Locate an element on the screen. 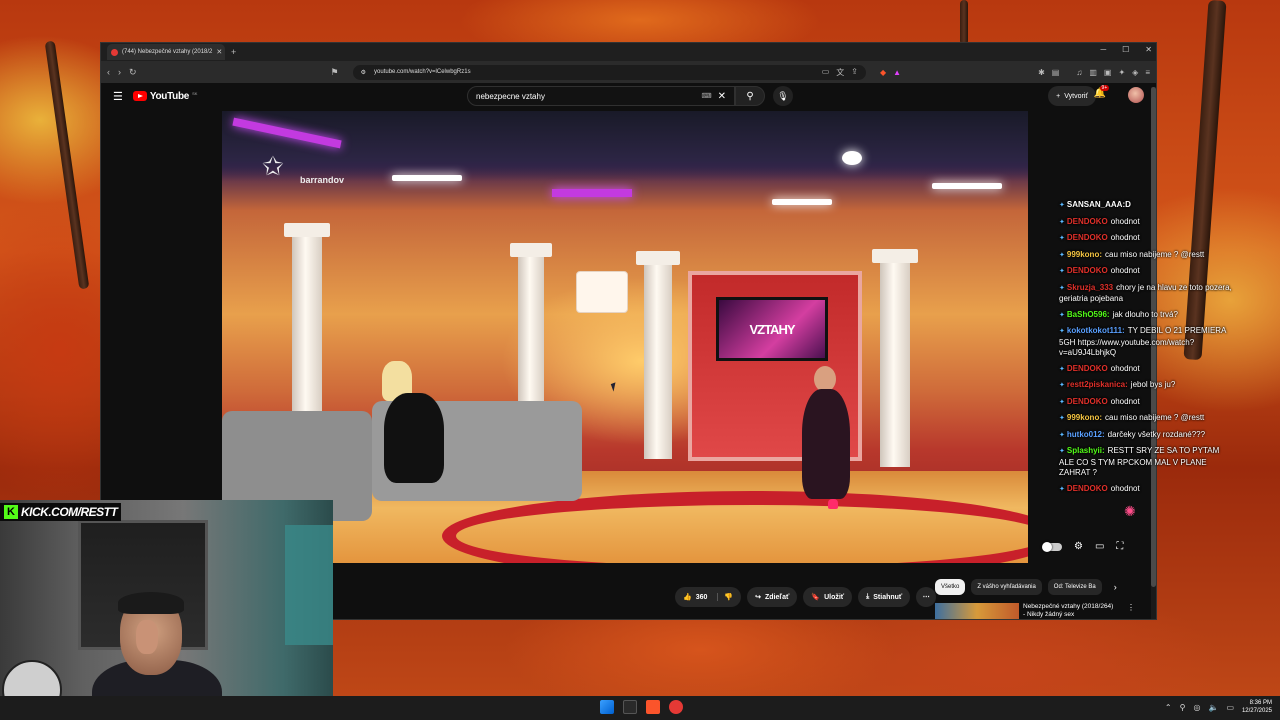 Image resolution: width=1280 pixels, height=720 pixels. brave-shield-icon: ◆ is located at coordinates (883, 72).